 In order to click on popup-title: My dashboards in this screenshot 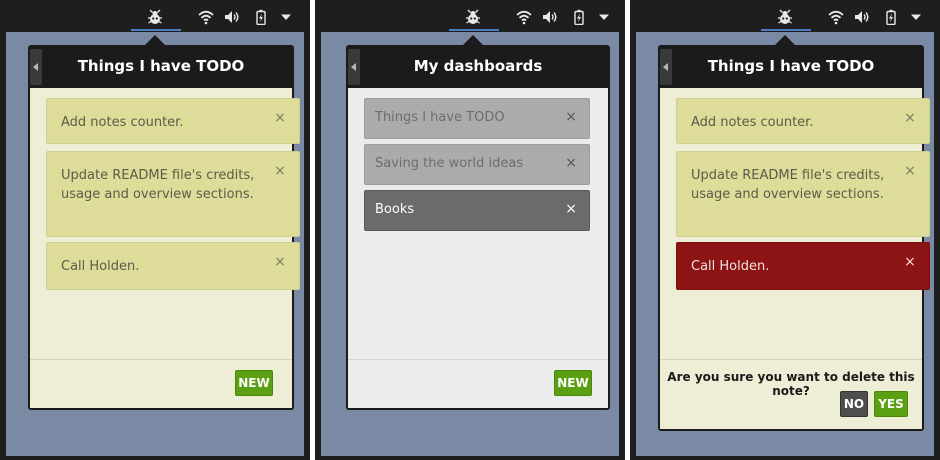, I will do `click(478, 66)`.